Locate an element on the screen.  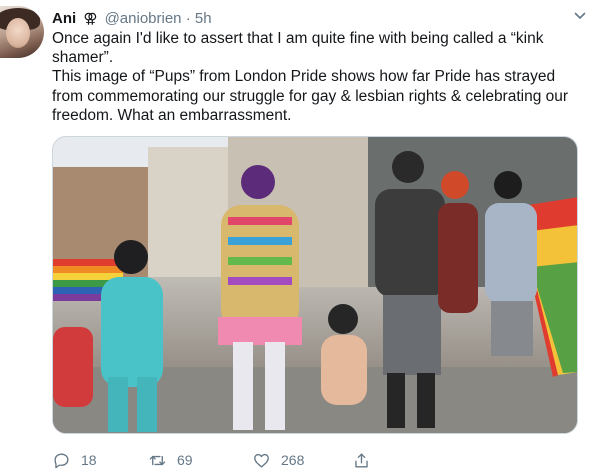
photo-building is located at coordinates (188, 212).